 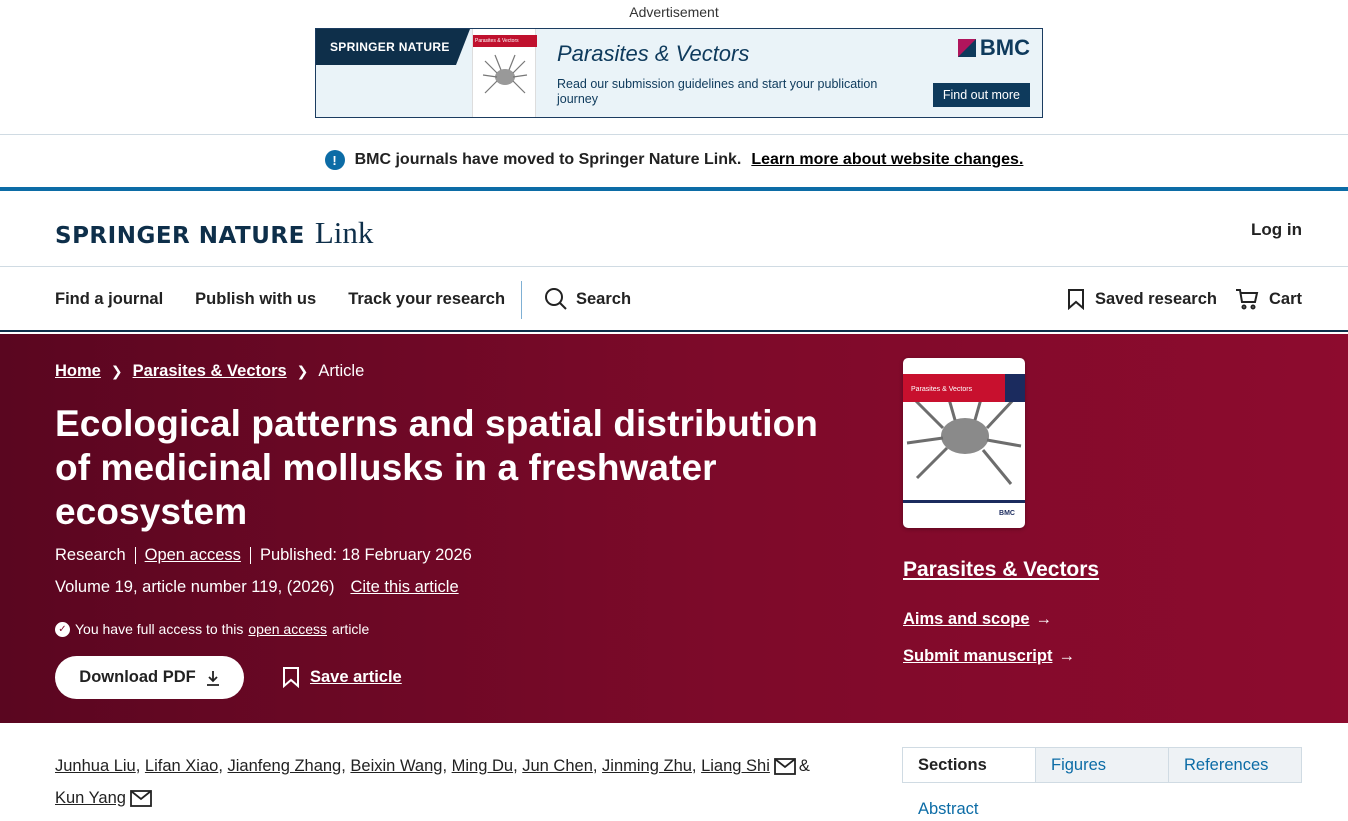 I want to click on save-article-button: Save article, so click(x=342, y=677).